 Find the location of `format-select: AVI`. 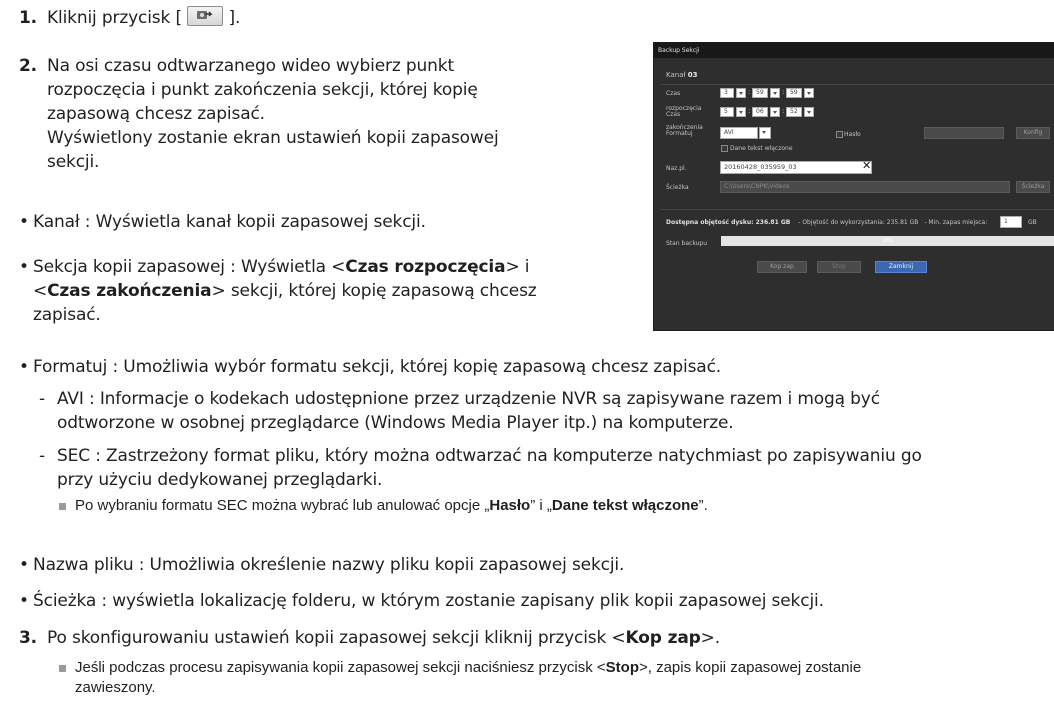

format-select: AVI is located at coordinates (739, 133).